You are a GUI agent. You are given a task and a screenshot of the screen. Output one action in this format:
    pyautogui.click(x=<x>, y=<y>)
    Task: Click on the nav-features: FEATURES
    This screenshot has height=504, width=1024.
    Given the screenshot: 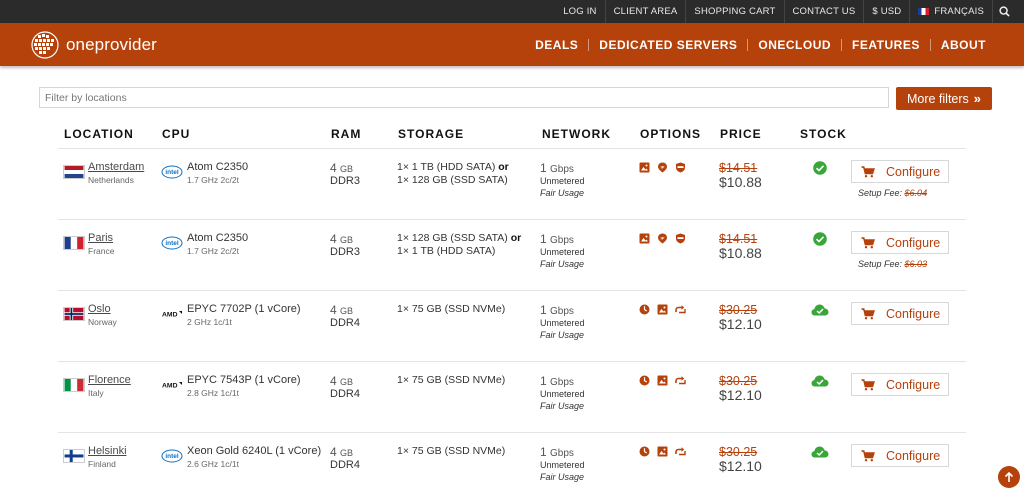 What is the action you would take?
    pyautogui.click(x=885, y=44)
    